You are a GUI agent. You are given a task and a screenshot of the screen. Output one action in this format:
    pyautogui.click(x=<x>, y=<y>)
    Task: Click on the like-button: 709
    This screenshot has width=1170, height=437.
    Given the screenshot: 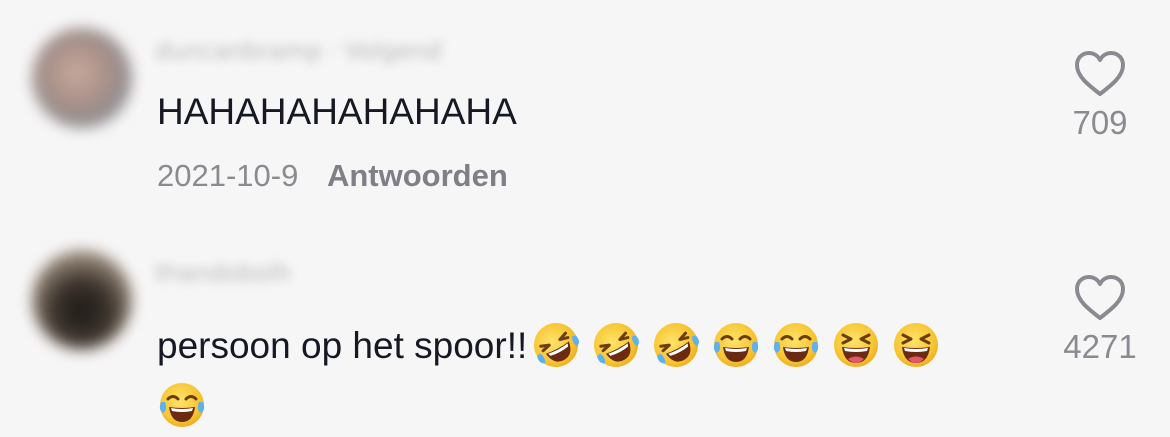 What is the action you would take?
    pyautogui.click(x=1100, y=96)
    